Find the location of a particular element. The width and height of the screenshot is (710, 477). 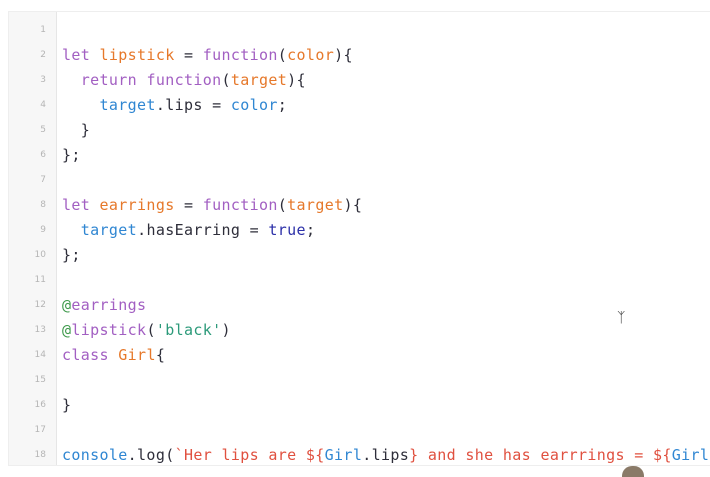

code-text: let lipstick = function(color){ is located at coordinates (207, 55).